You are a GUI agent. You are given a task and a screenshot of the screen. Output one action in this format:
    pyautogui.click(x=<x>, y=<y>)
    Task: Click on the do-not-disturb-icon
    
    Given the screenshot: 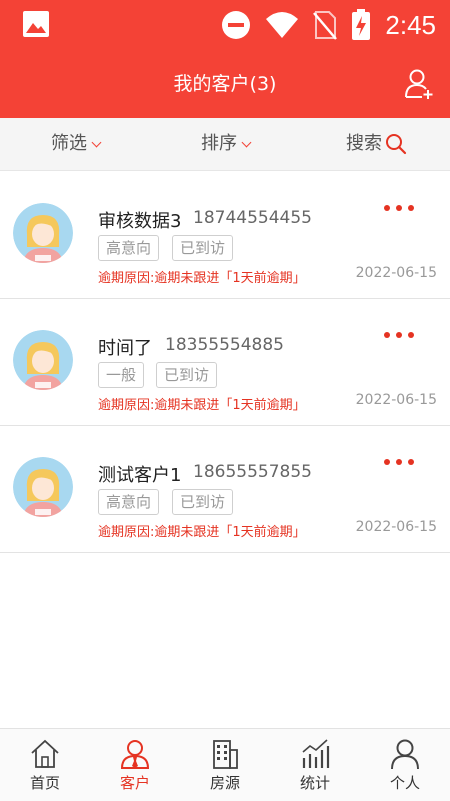 What is the action you would take?
    pyautogui.click(x=236, y=25)
    